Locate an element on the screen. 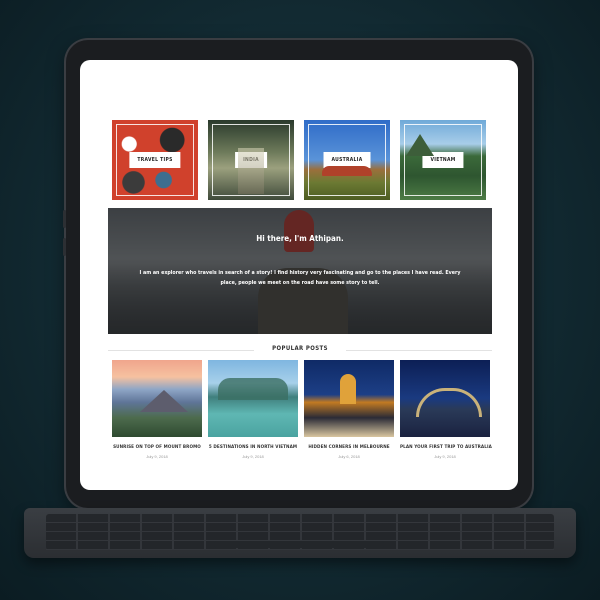 Image resolution: width=600 pixels, height=600 pixels. post-date: July 6, 2018 is located at coordinates (349, 456).